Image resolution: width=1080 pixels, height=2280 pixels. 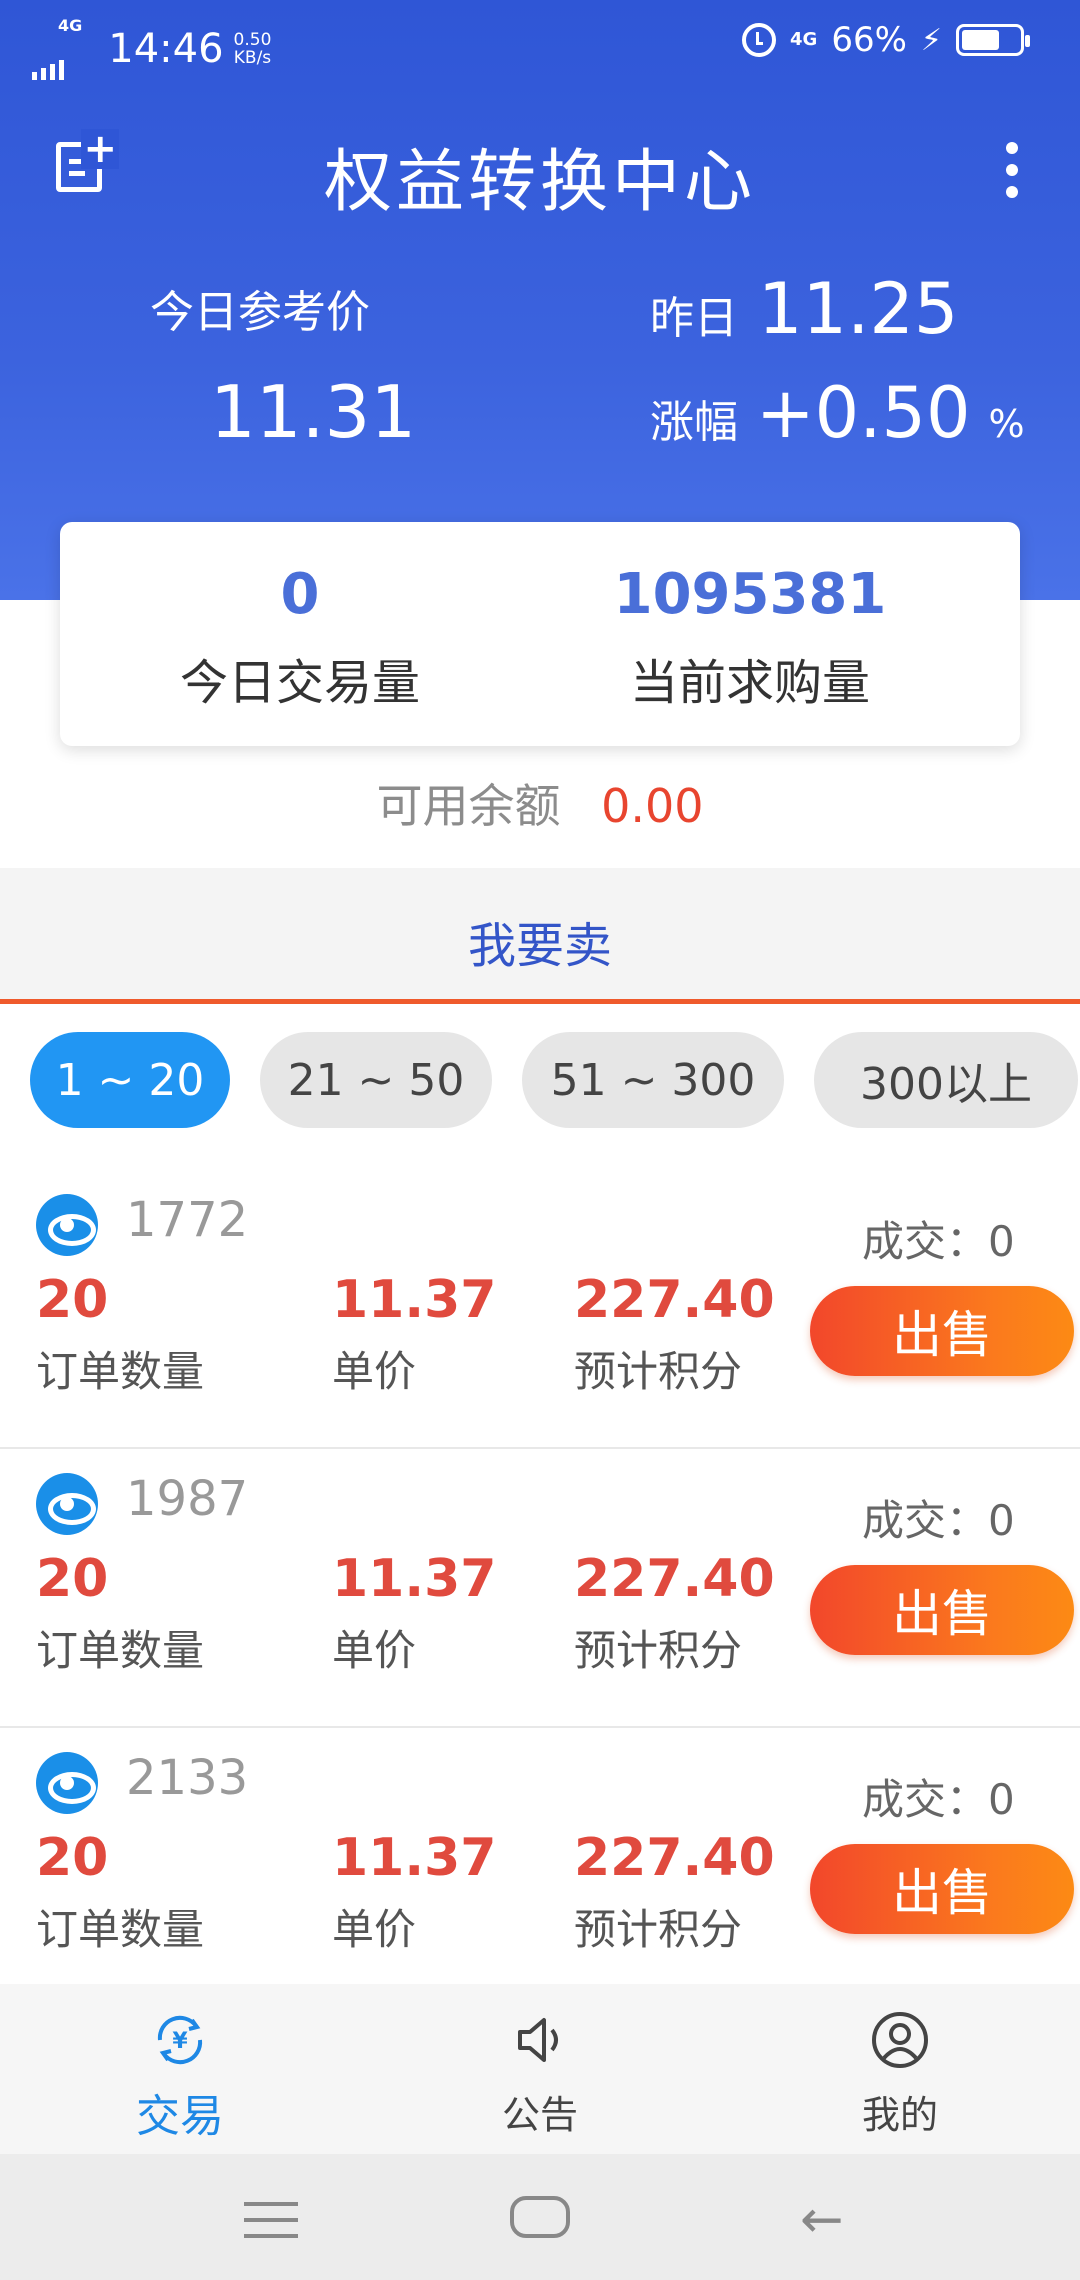 I want to click on price-change: 涨幅 +0.50 %, so click(x=837, y=413).